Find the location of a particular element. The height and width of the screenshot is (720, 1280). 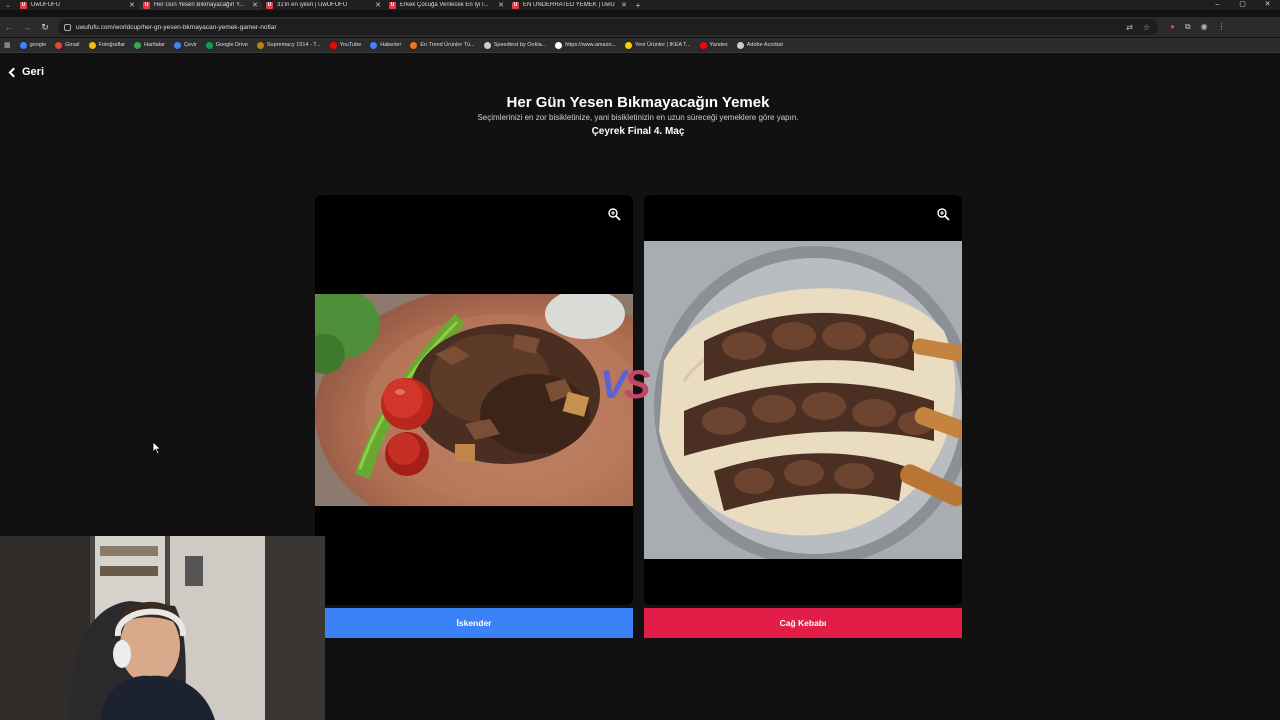

bookmark-gmail: Gmail is located at coordinates (67, 45).